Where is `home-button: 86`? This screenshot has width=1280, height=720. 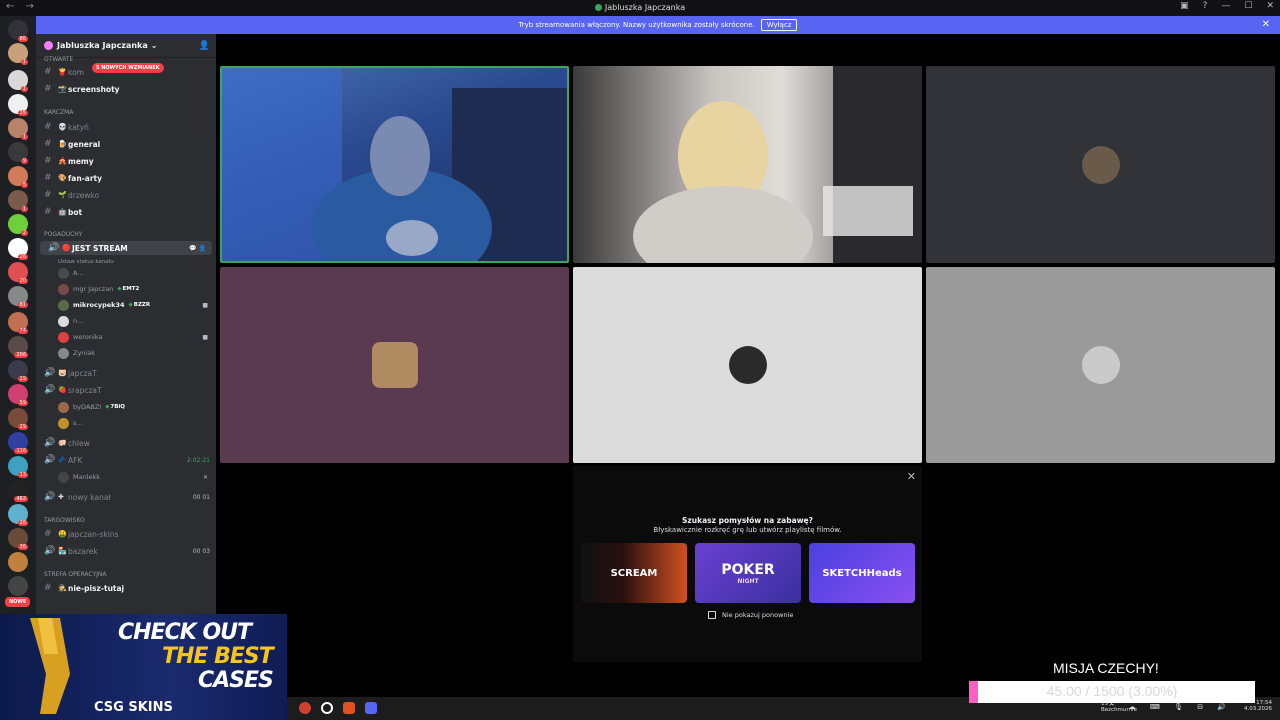 home-button: 86 is located at coordinates (18, 31).